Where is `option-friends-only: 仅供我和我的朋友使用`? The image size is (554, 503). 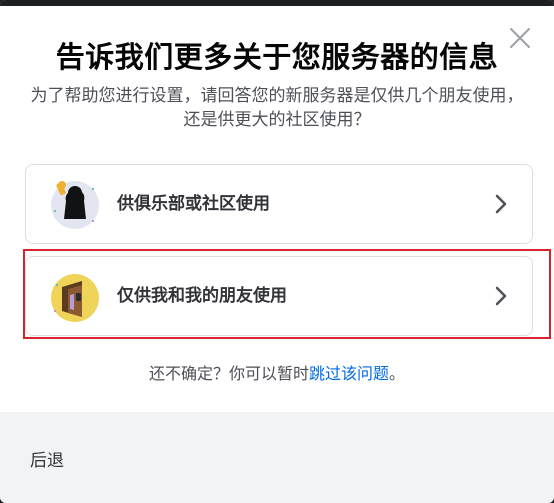 option-friends-only: 仅供我和我的朋友使用 is located at coordinates (279, 296).